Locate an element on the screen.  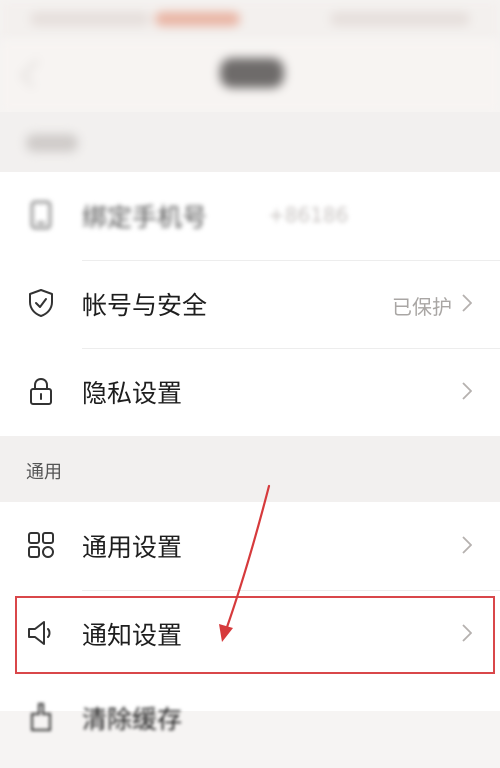
status-right-blob is located at coordinates (400, 19).